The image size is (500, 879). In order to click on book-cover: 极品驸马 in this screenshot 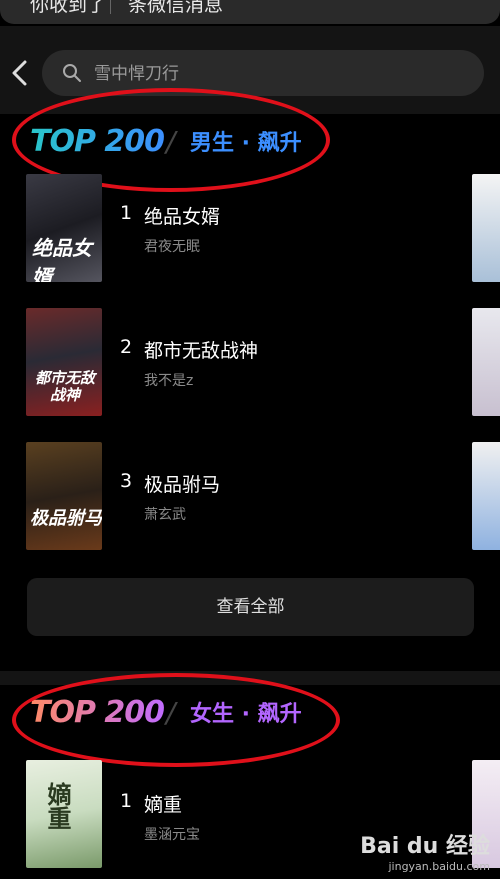, I will do `click(64, 496)`.